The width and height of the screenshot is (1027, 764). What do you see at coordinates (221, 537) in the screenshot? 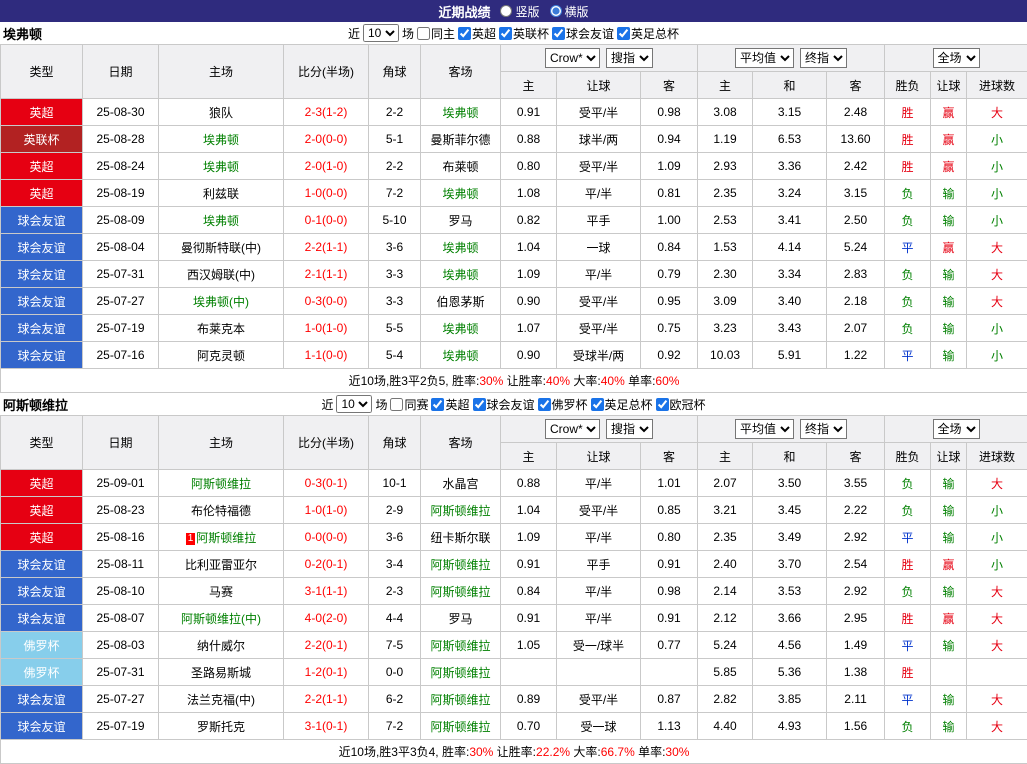
I see `home-team: 1阿斯顿维拉` at bounding box center [221, 537].